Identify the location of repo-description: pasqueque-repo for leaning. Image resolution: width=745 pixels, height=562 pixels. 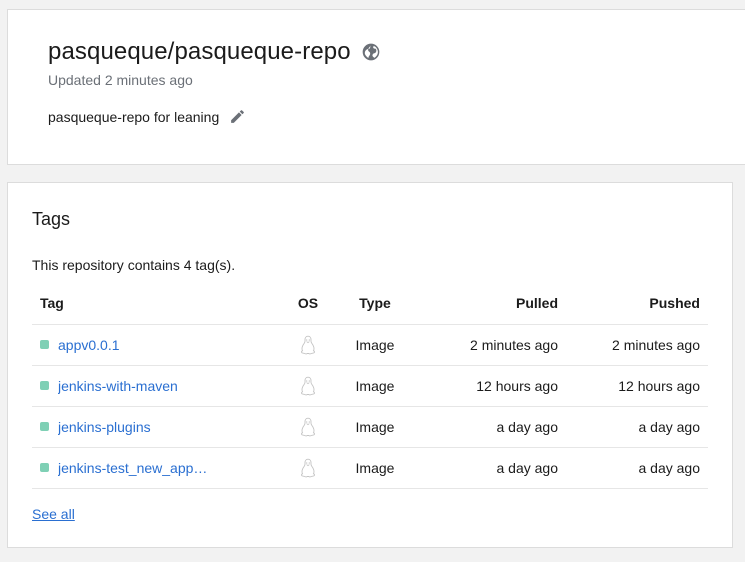
(134, 116).